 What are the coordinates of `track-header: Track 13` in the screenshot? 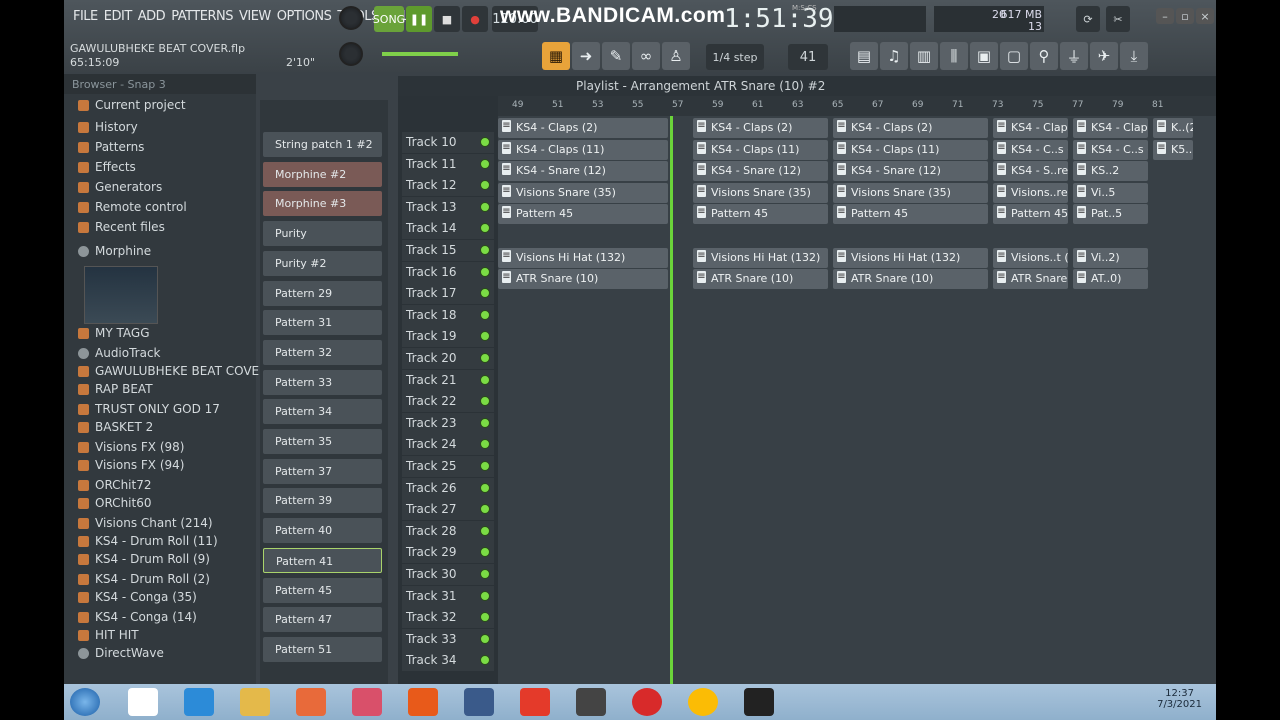 It's located at (448, 207).